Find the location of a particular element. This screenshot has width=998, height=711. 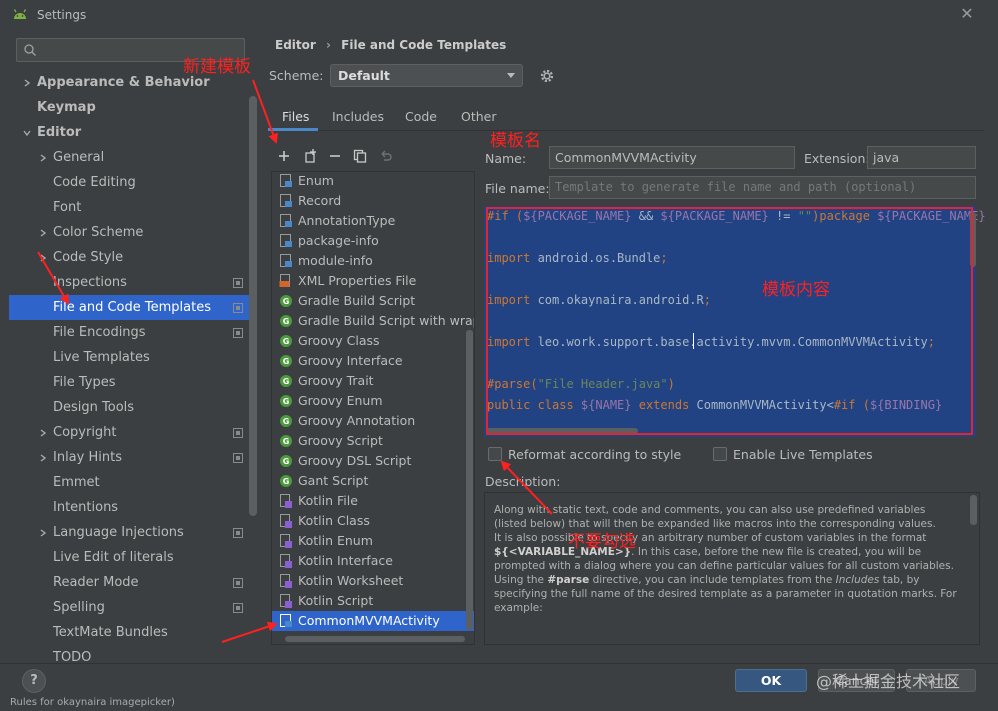

arrow-to-template is located at coordinates (249, 632).